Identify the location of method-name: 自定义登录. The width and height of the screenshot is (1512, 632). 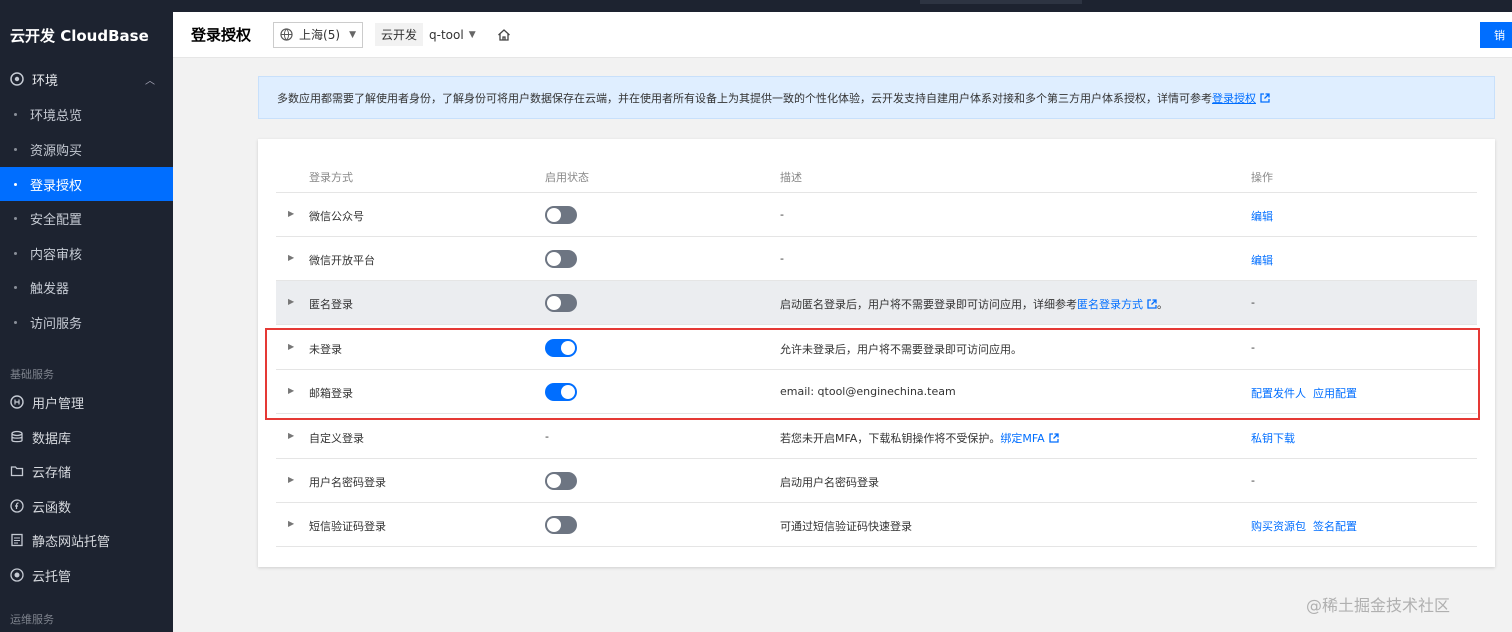
(336, 438).